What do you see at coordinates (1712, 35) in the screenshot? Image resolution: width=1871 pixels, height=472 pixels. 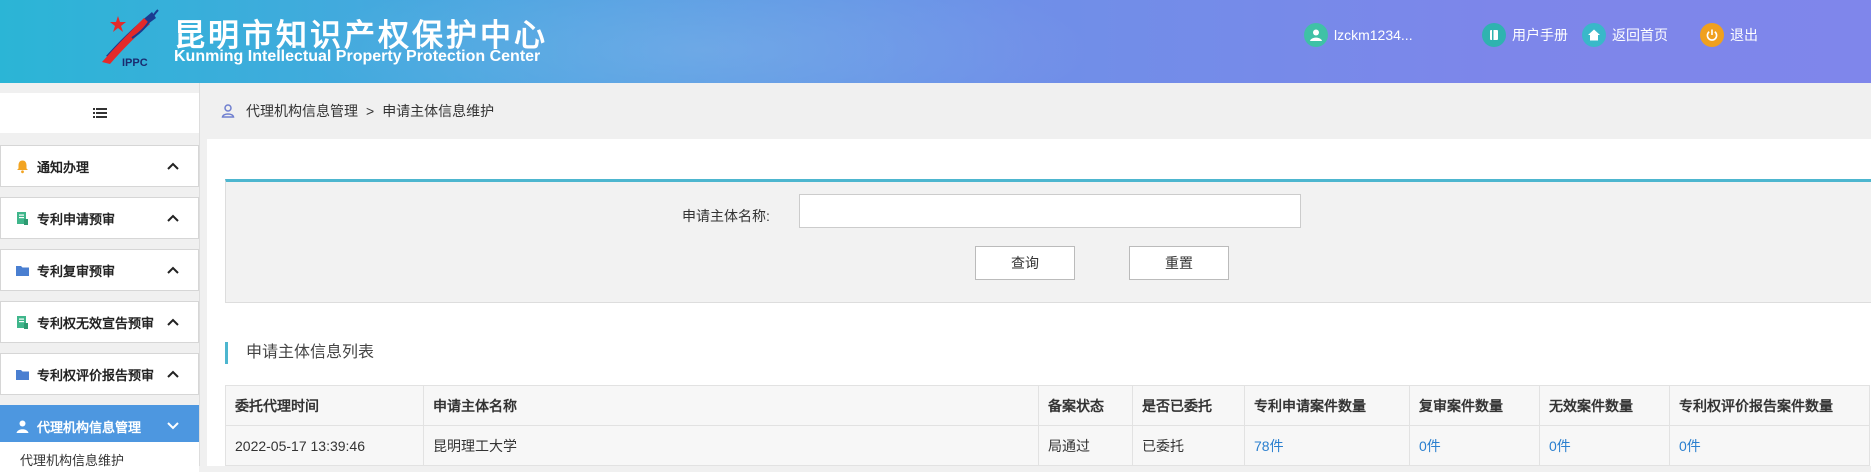 I see `power-icon` at bounding box center [1712, 35].